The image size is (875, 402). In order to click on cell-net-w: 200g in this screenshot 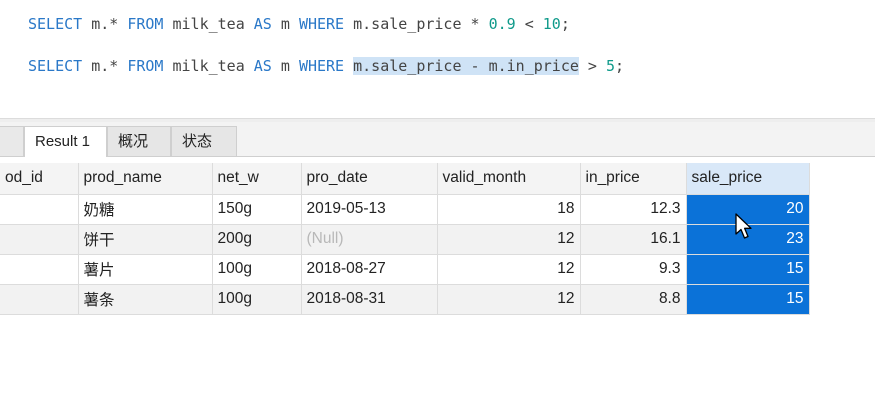, I will do `click(257, 239)`.